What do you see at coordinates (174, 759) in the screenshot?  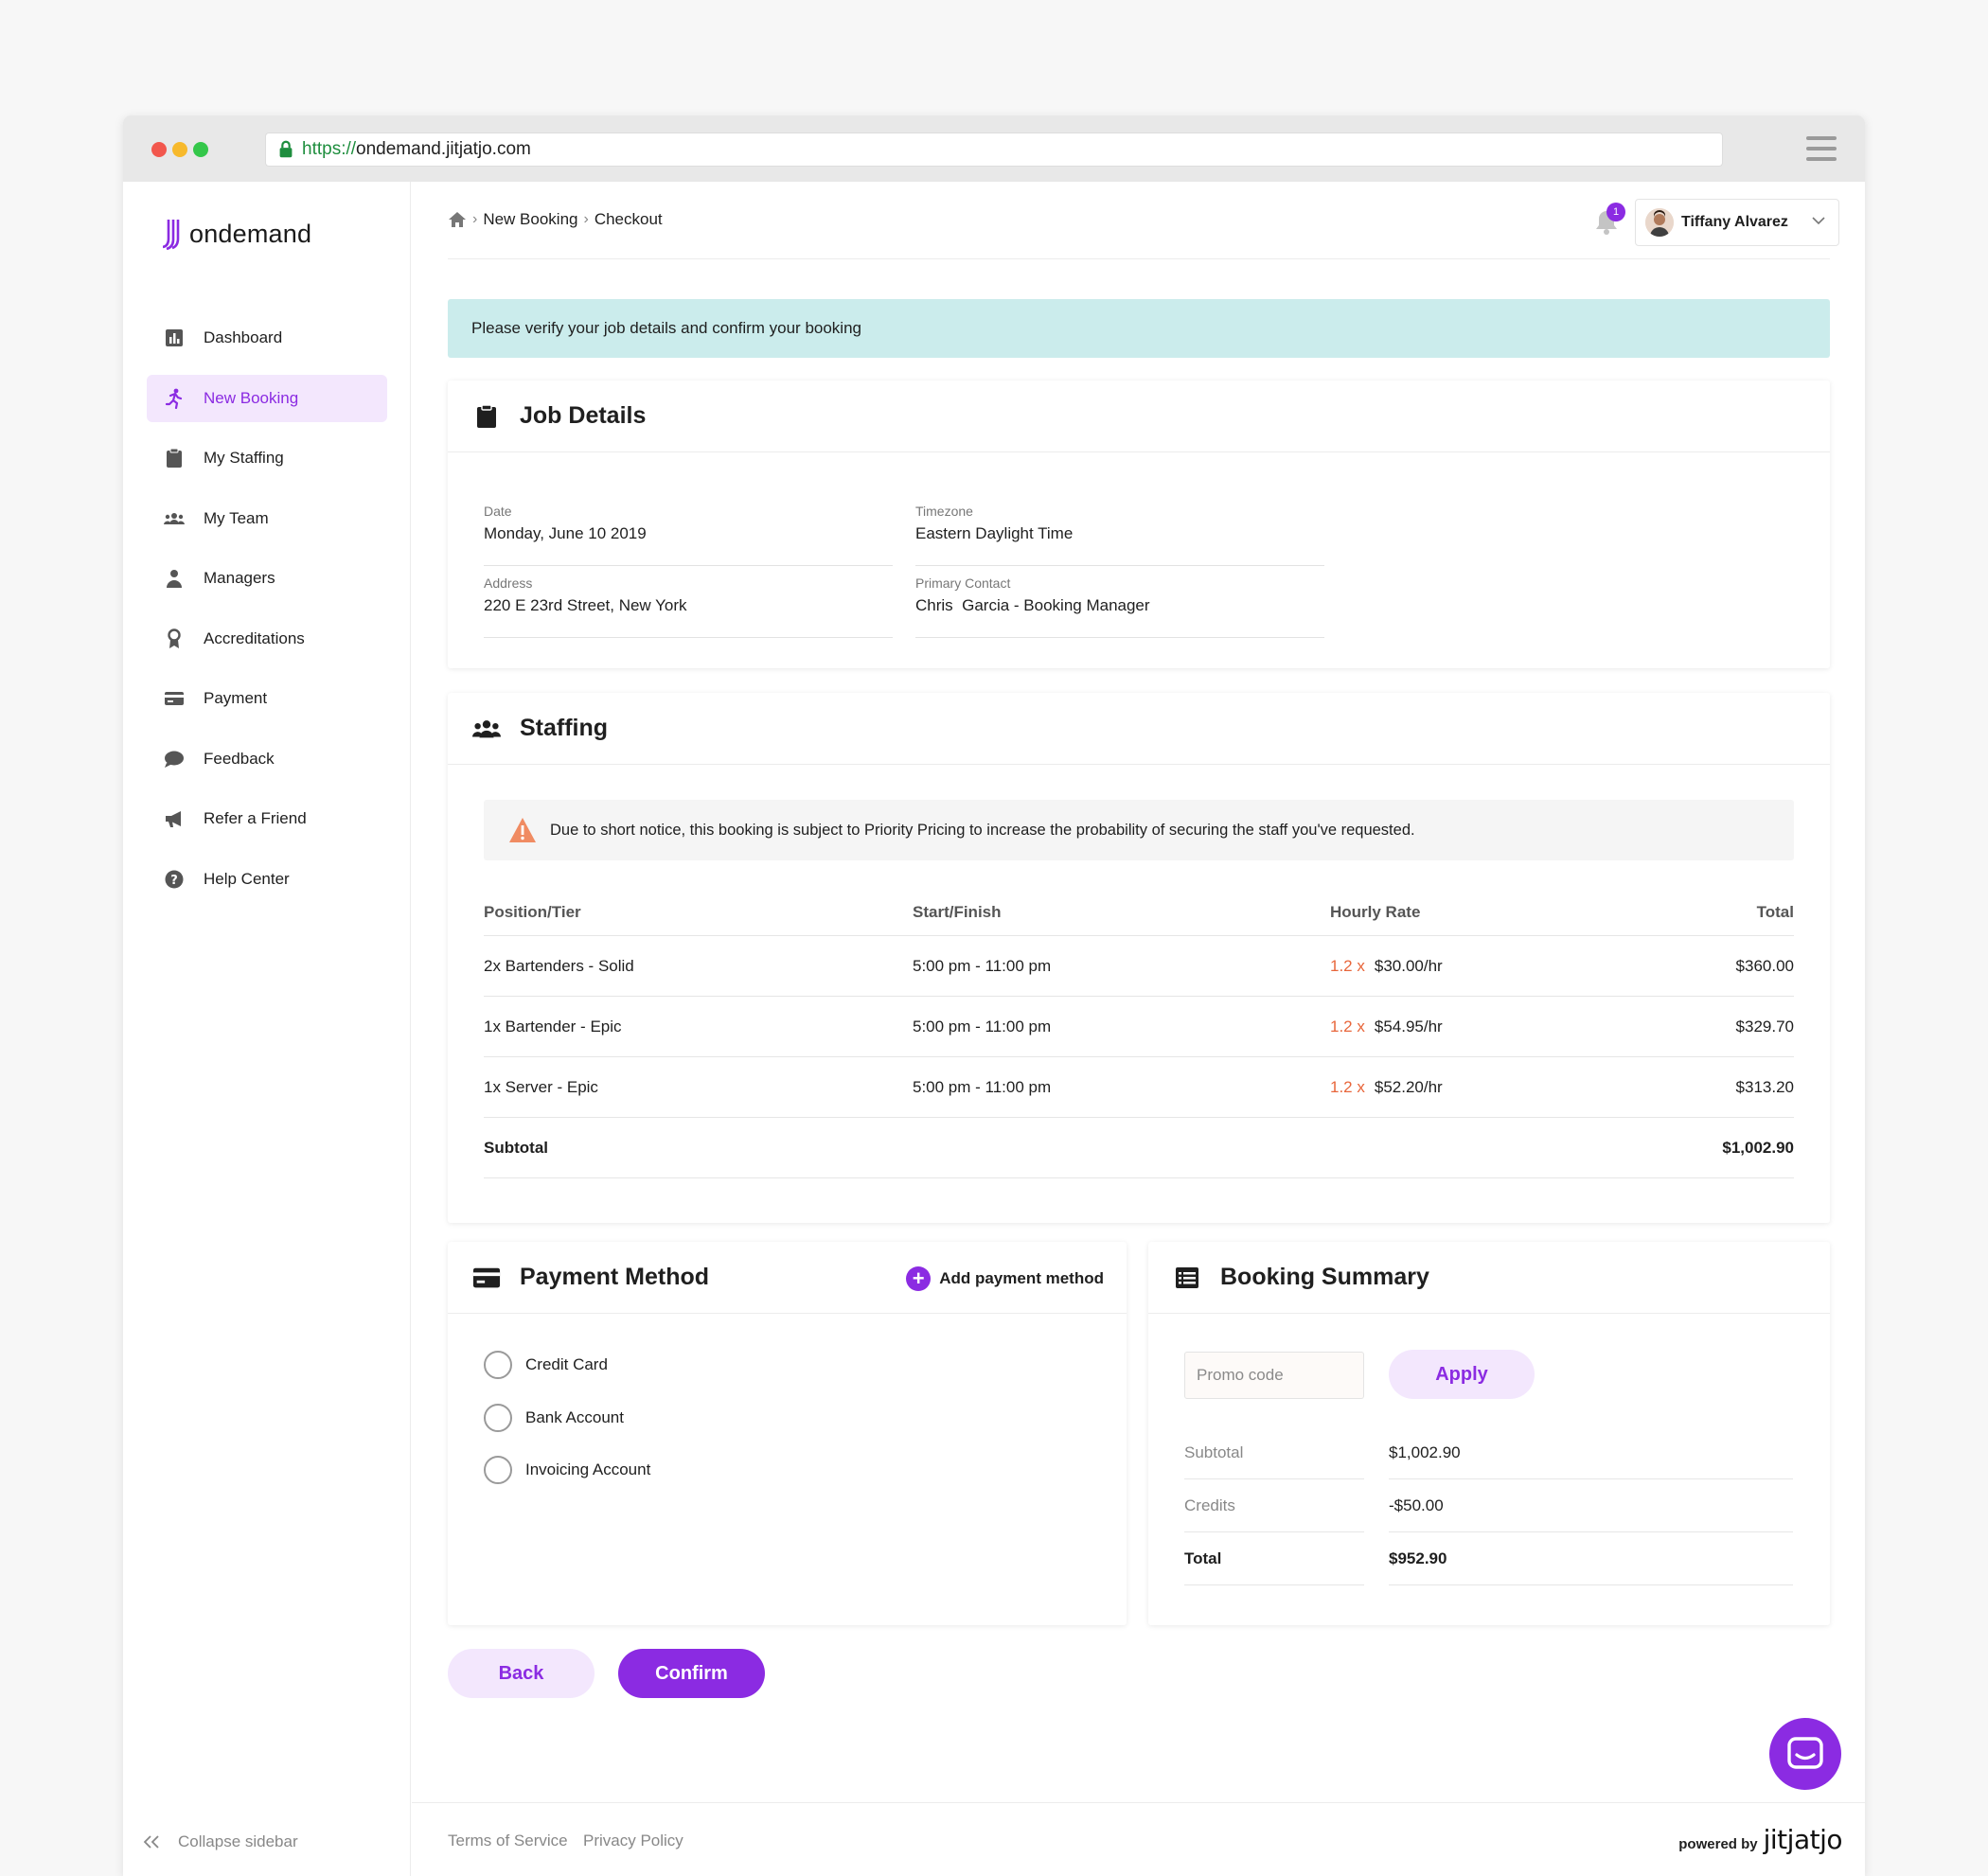 I see `speech-bubble-icon` at bounding box center [174, 759].